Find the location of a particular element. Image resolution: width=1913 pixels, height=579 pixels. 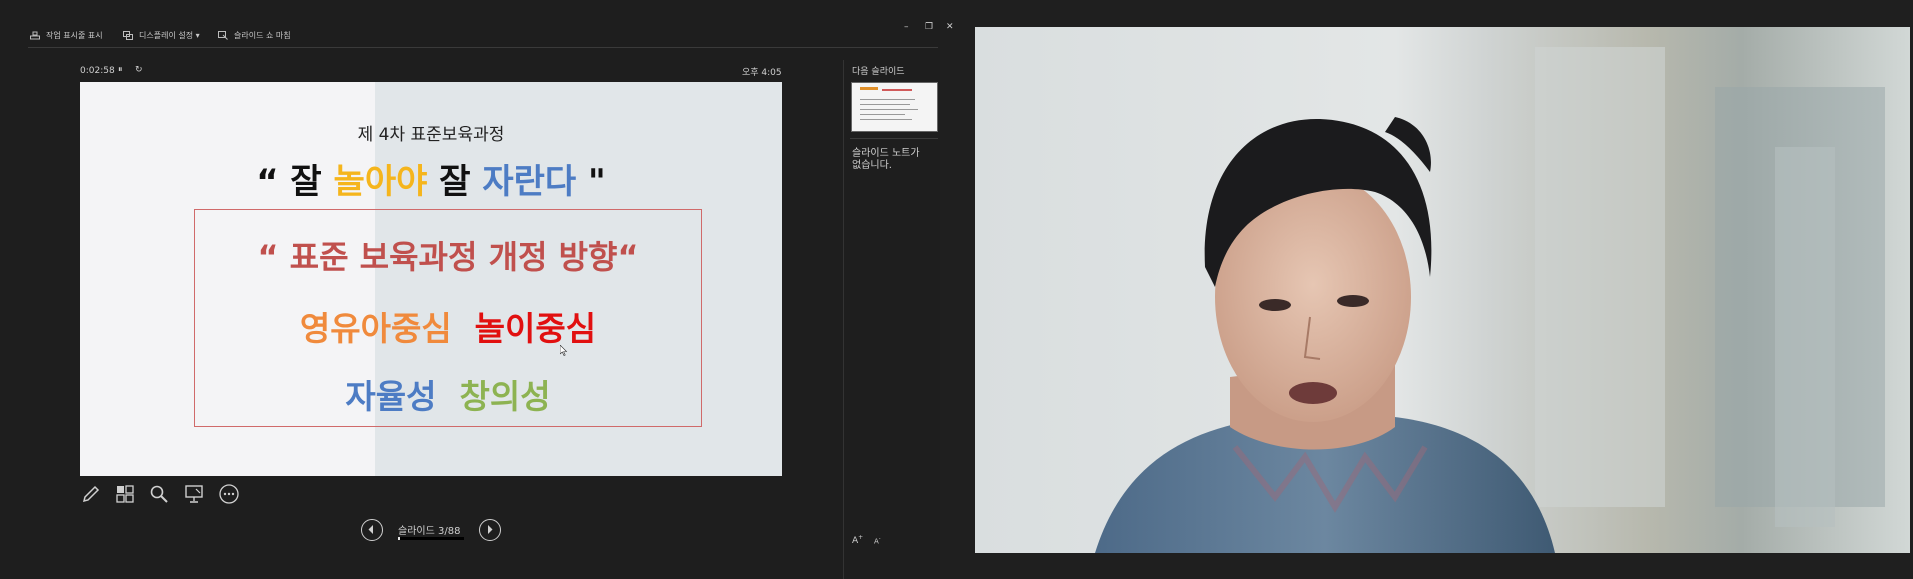

headline-close-quote: " is located at coordinates (591, 182).